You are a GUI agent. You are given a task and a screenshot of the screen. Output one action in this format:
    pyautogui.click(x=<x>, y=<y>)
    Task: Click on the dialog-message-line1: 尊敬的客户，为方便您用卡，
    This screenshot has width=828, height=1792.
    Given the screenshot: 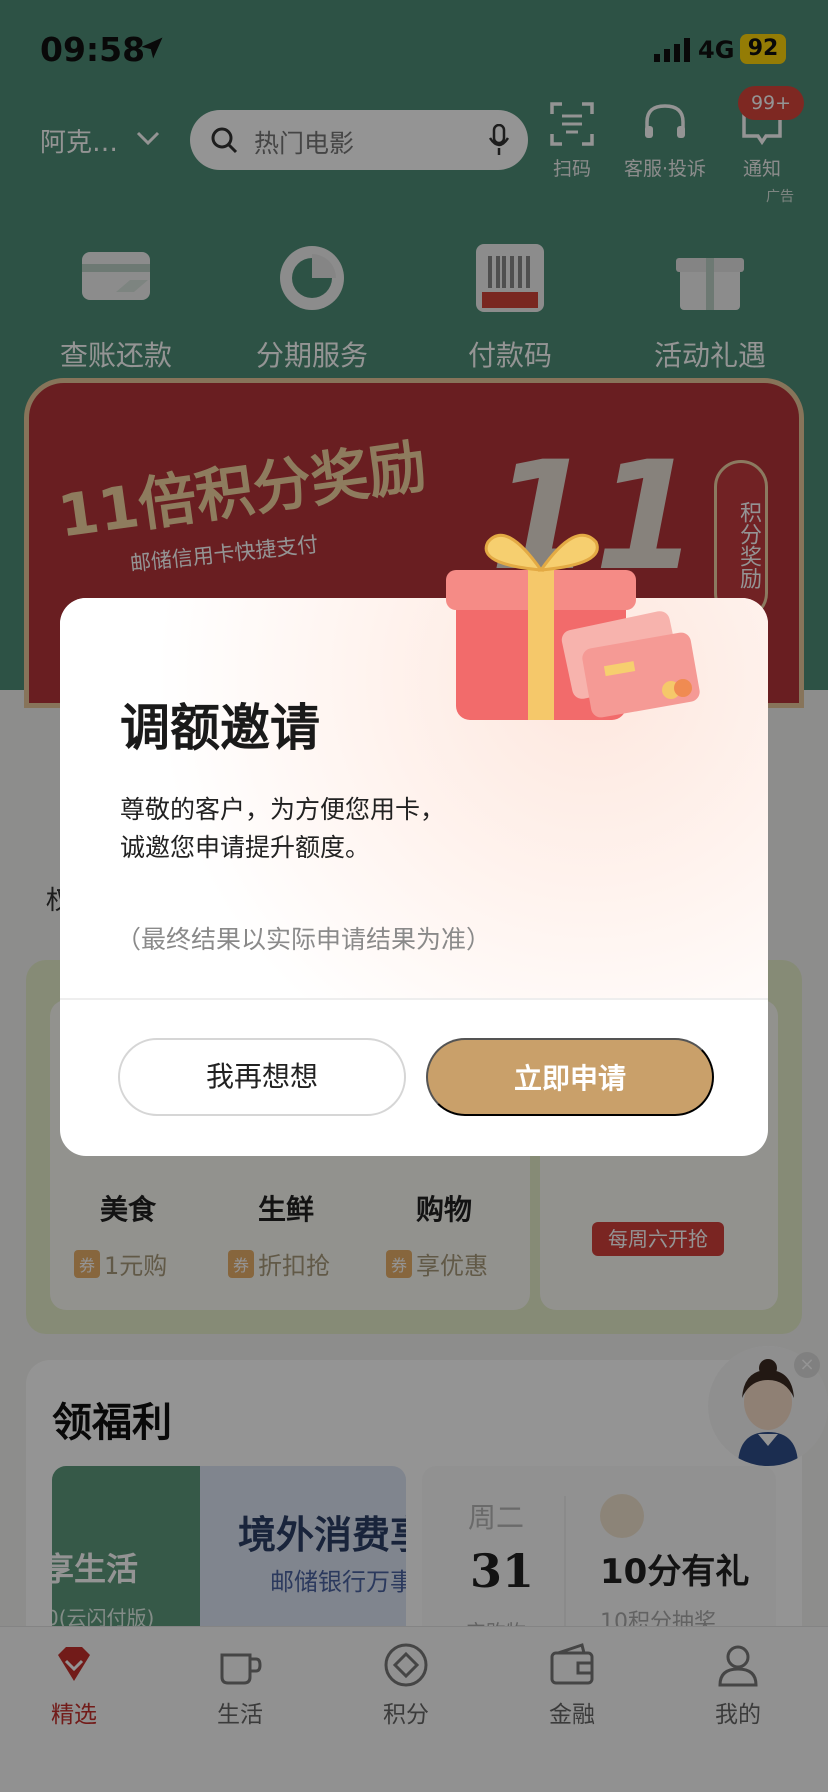 What is the action you would take?
    pyautogui.click(x=283, y=809)
    